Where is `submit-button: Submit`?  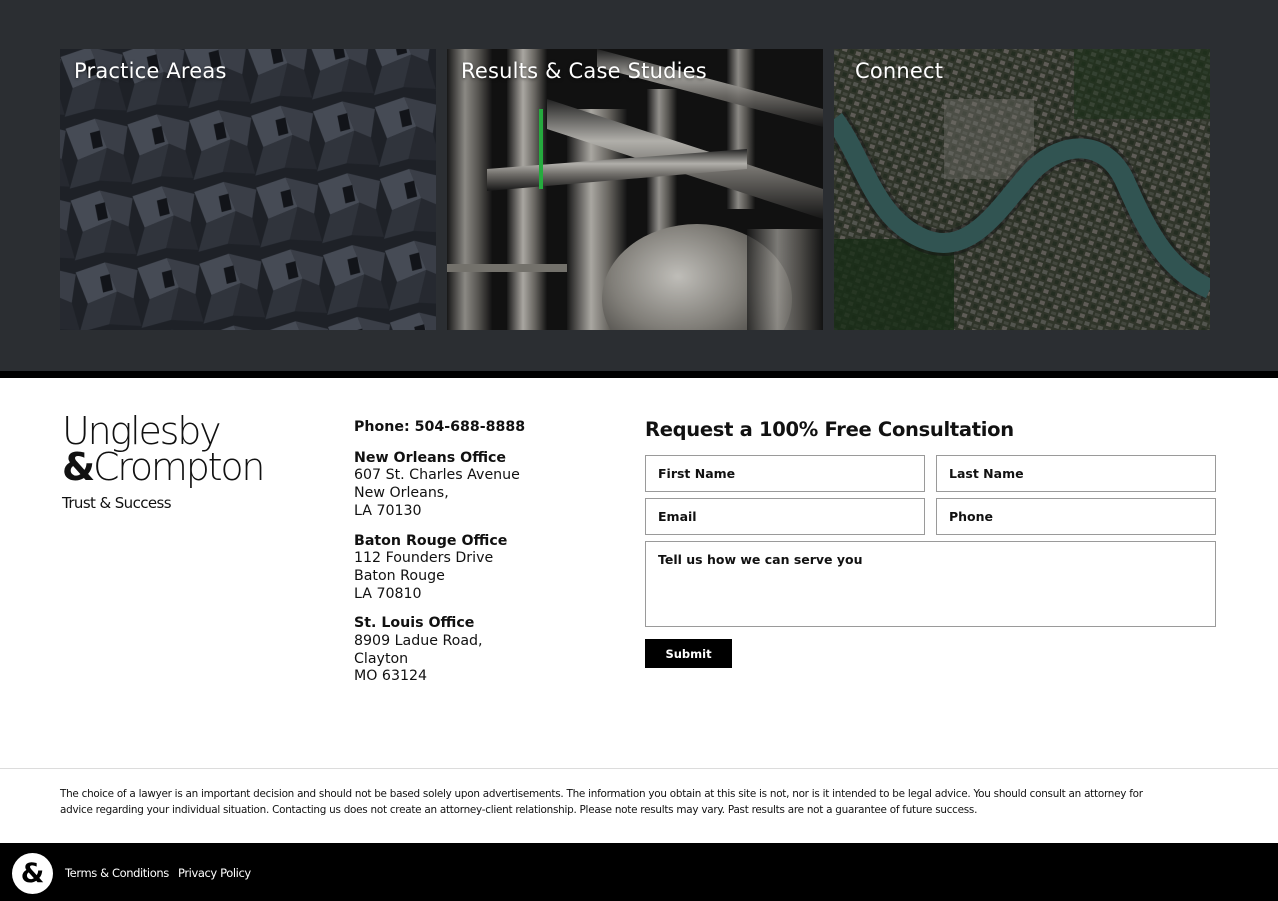
submit-button: Submit is located at coordinates (688, 653).